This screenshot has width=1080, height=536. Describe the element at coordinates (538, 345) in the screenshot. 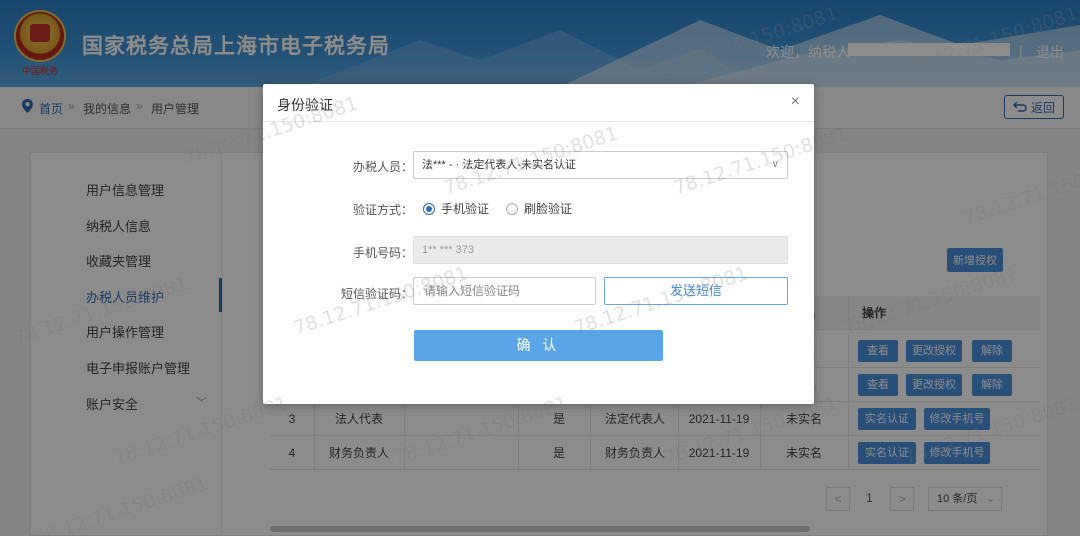

I see `confirm-button: 确 认` at that location.